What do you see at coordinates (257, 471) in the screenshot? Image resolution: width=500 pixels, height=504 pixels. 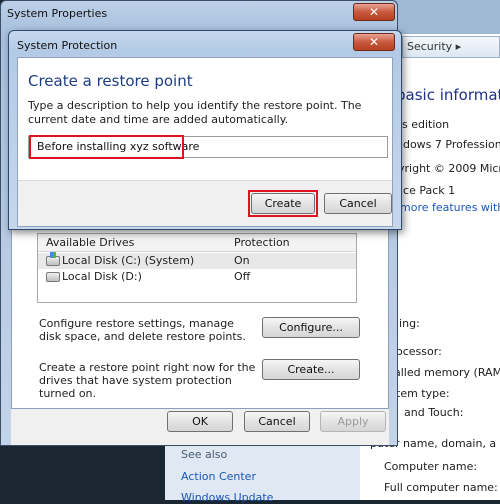 I see `background-left-pane: See also Action Center Windows Update` at bounding box center [257, 471].